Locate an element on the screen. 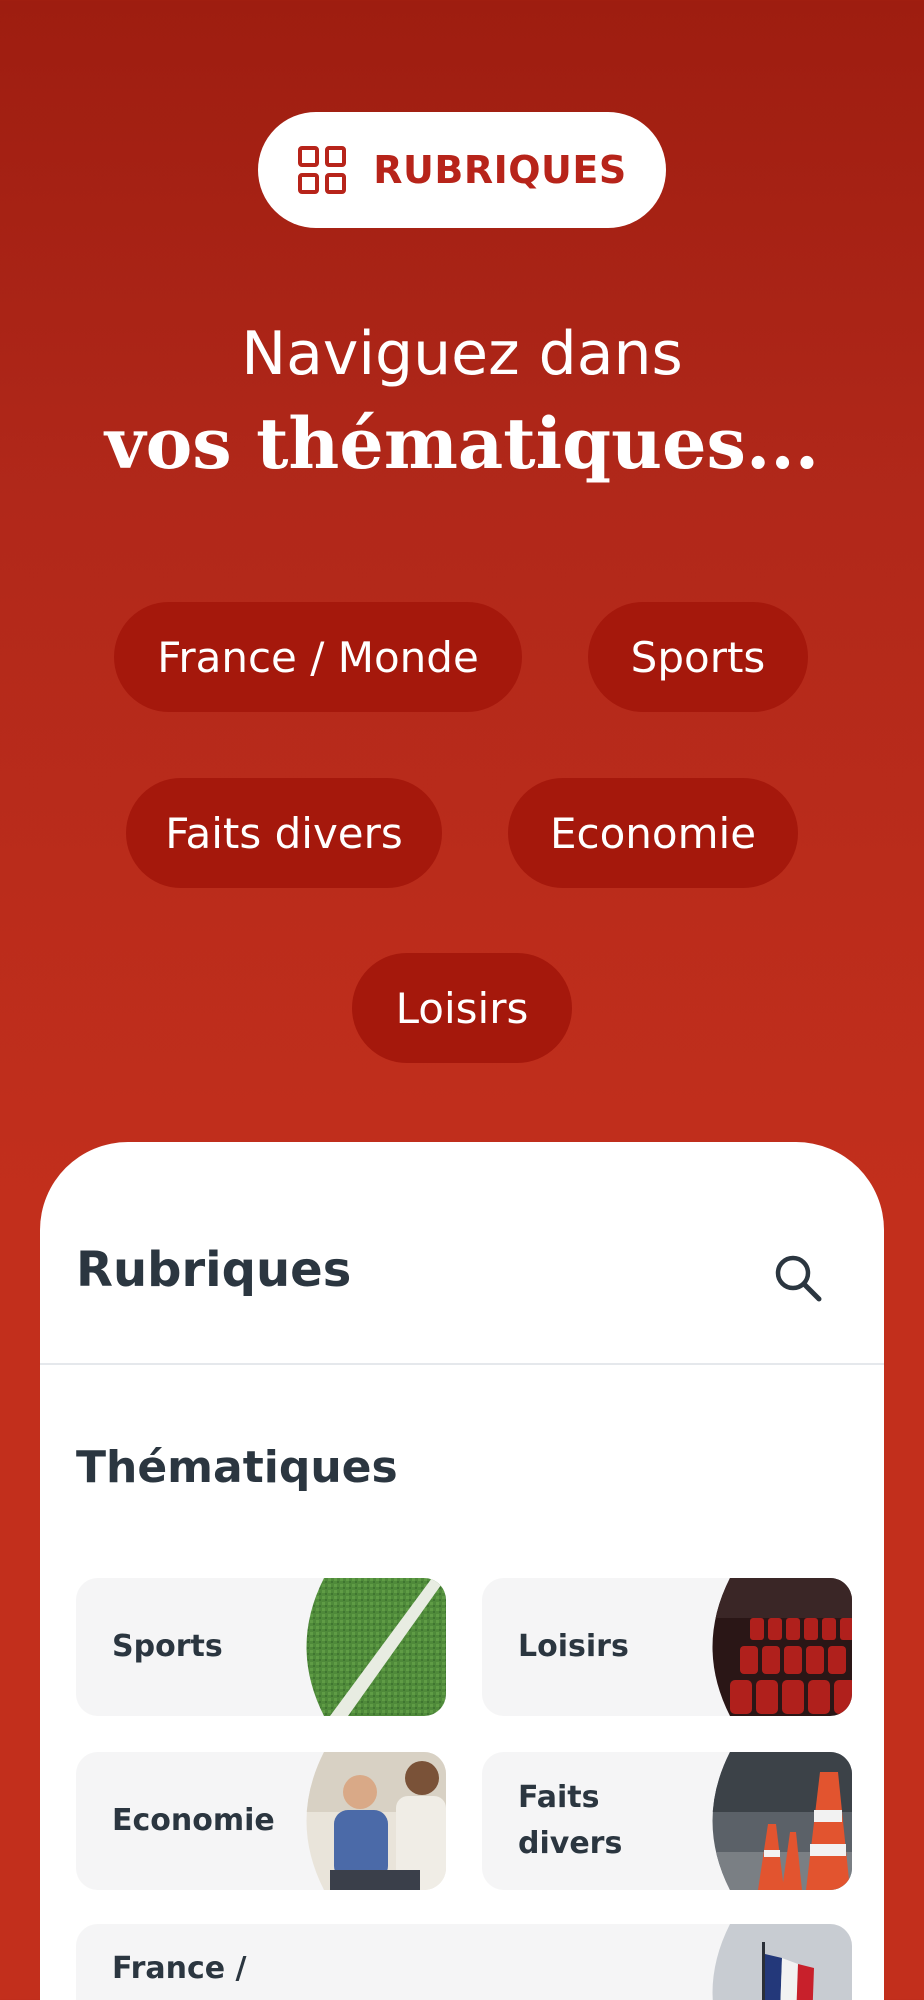 The width and height of the screenshot is (924, 2000). tile-label: Economie is located at coordinates (193, 1820).